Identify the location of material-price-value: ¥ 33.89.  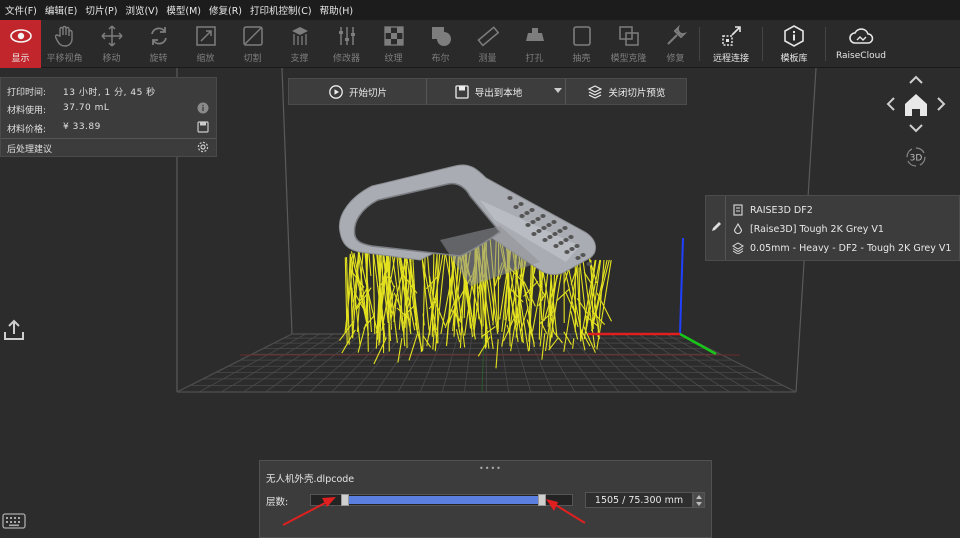
(82, 127).